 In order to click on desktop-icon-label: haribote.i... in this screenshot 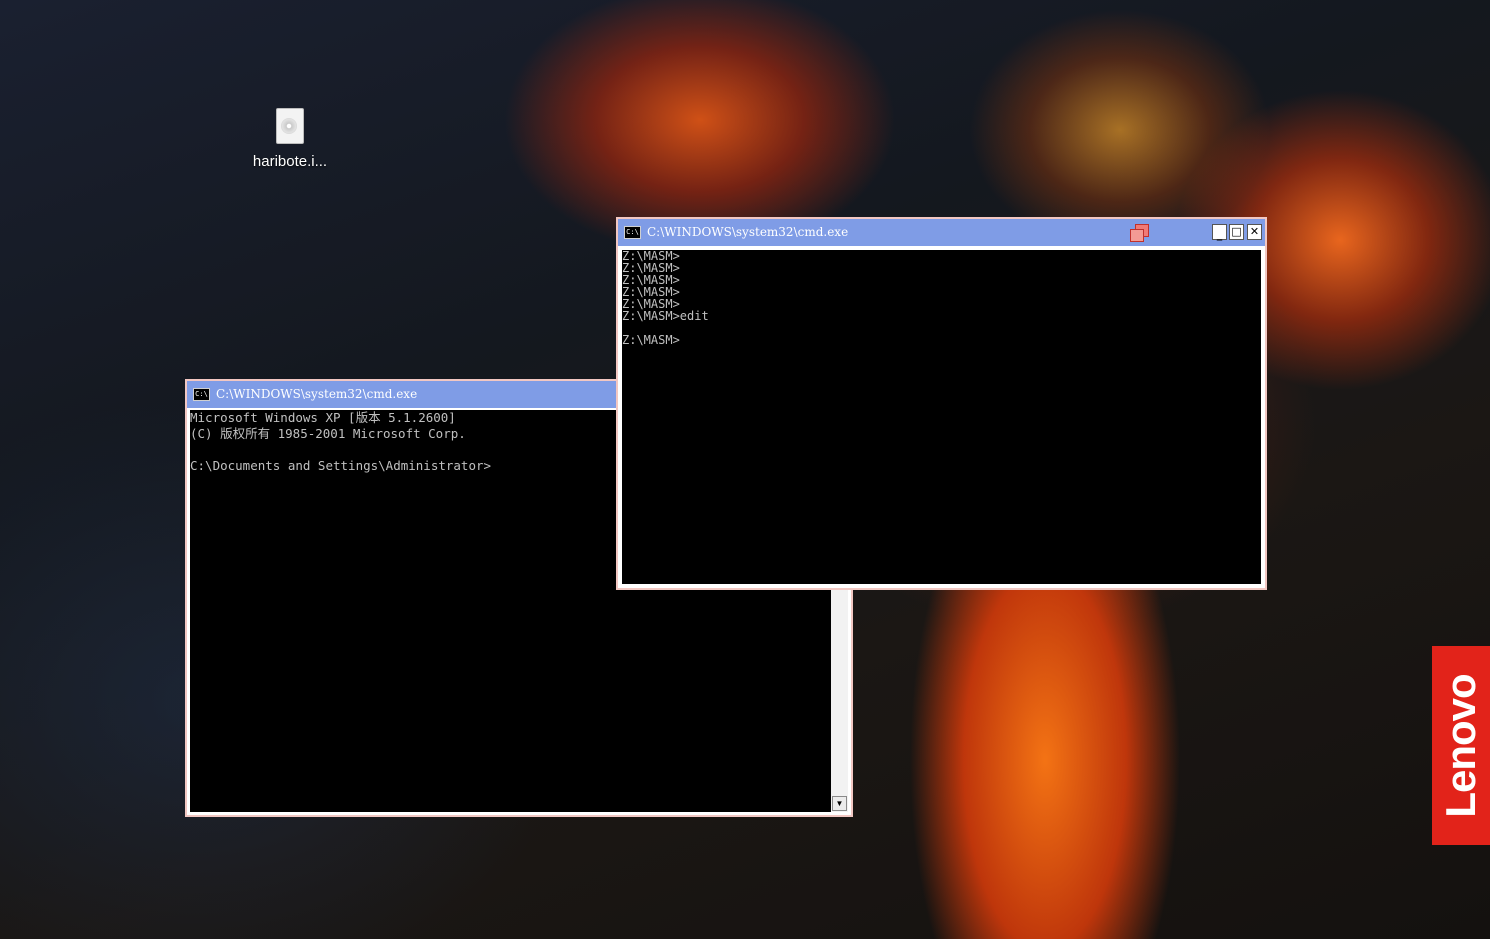, I will do `click(290, 161)`.